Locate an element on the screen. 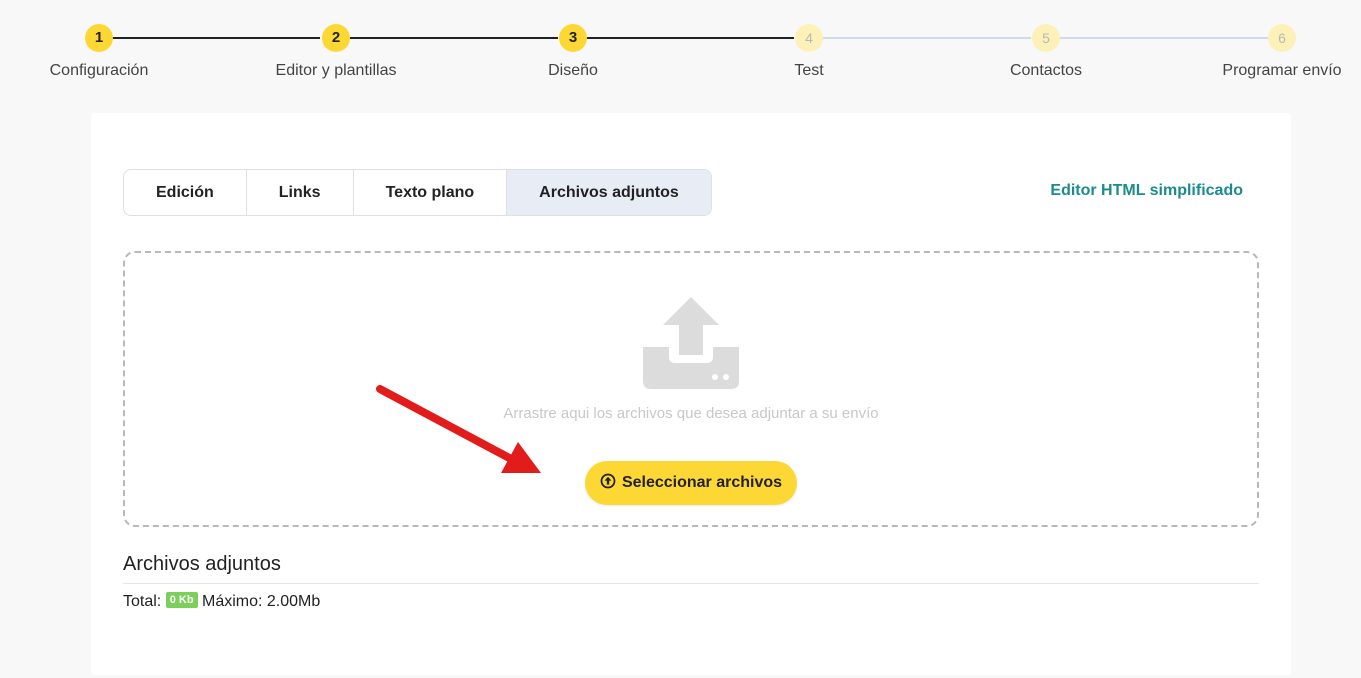 The width and height of the screenshot is (1361, 678). step-diseno: 3 Diseño is located at coordinates (573, 52).